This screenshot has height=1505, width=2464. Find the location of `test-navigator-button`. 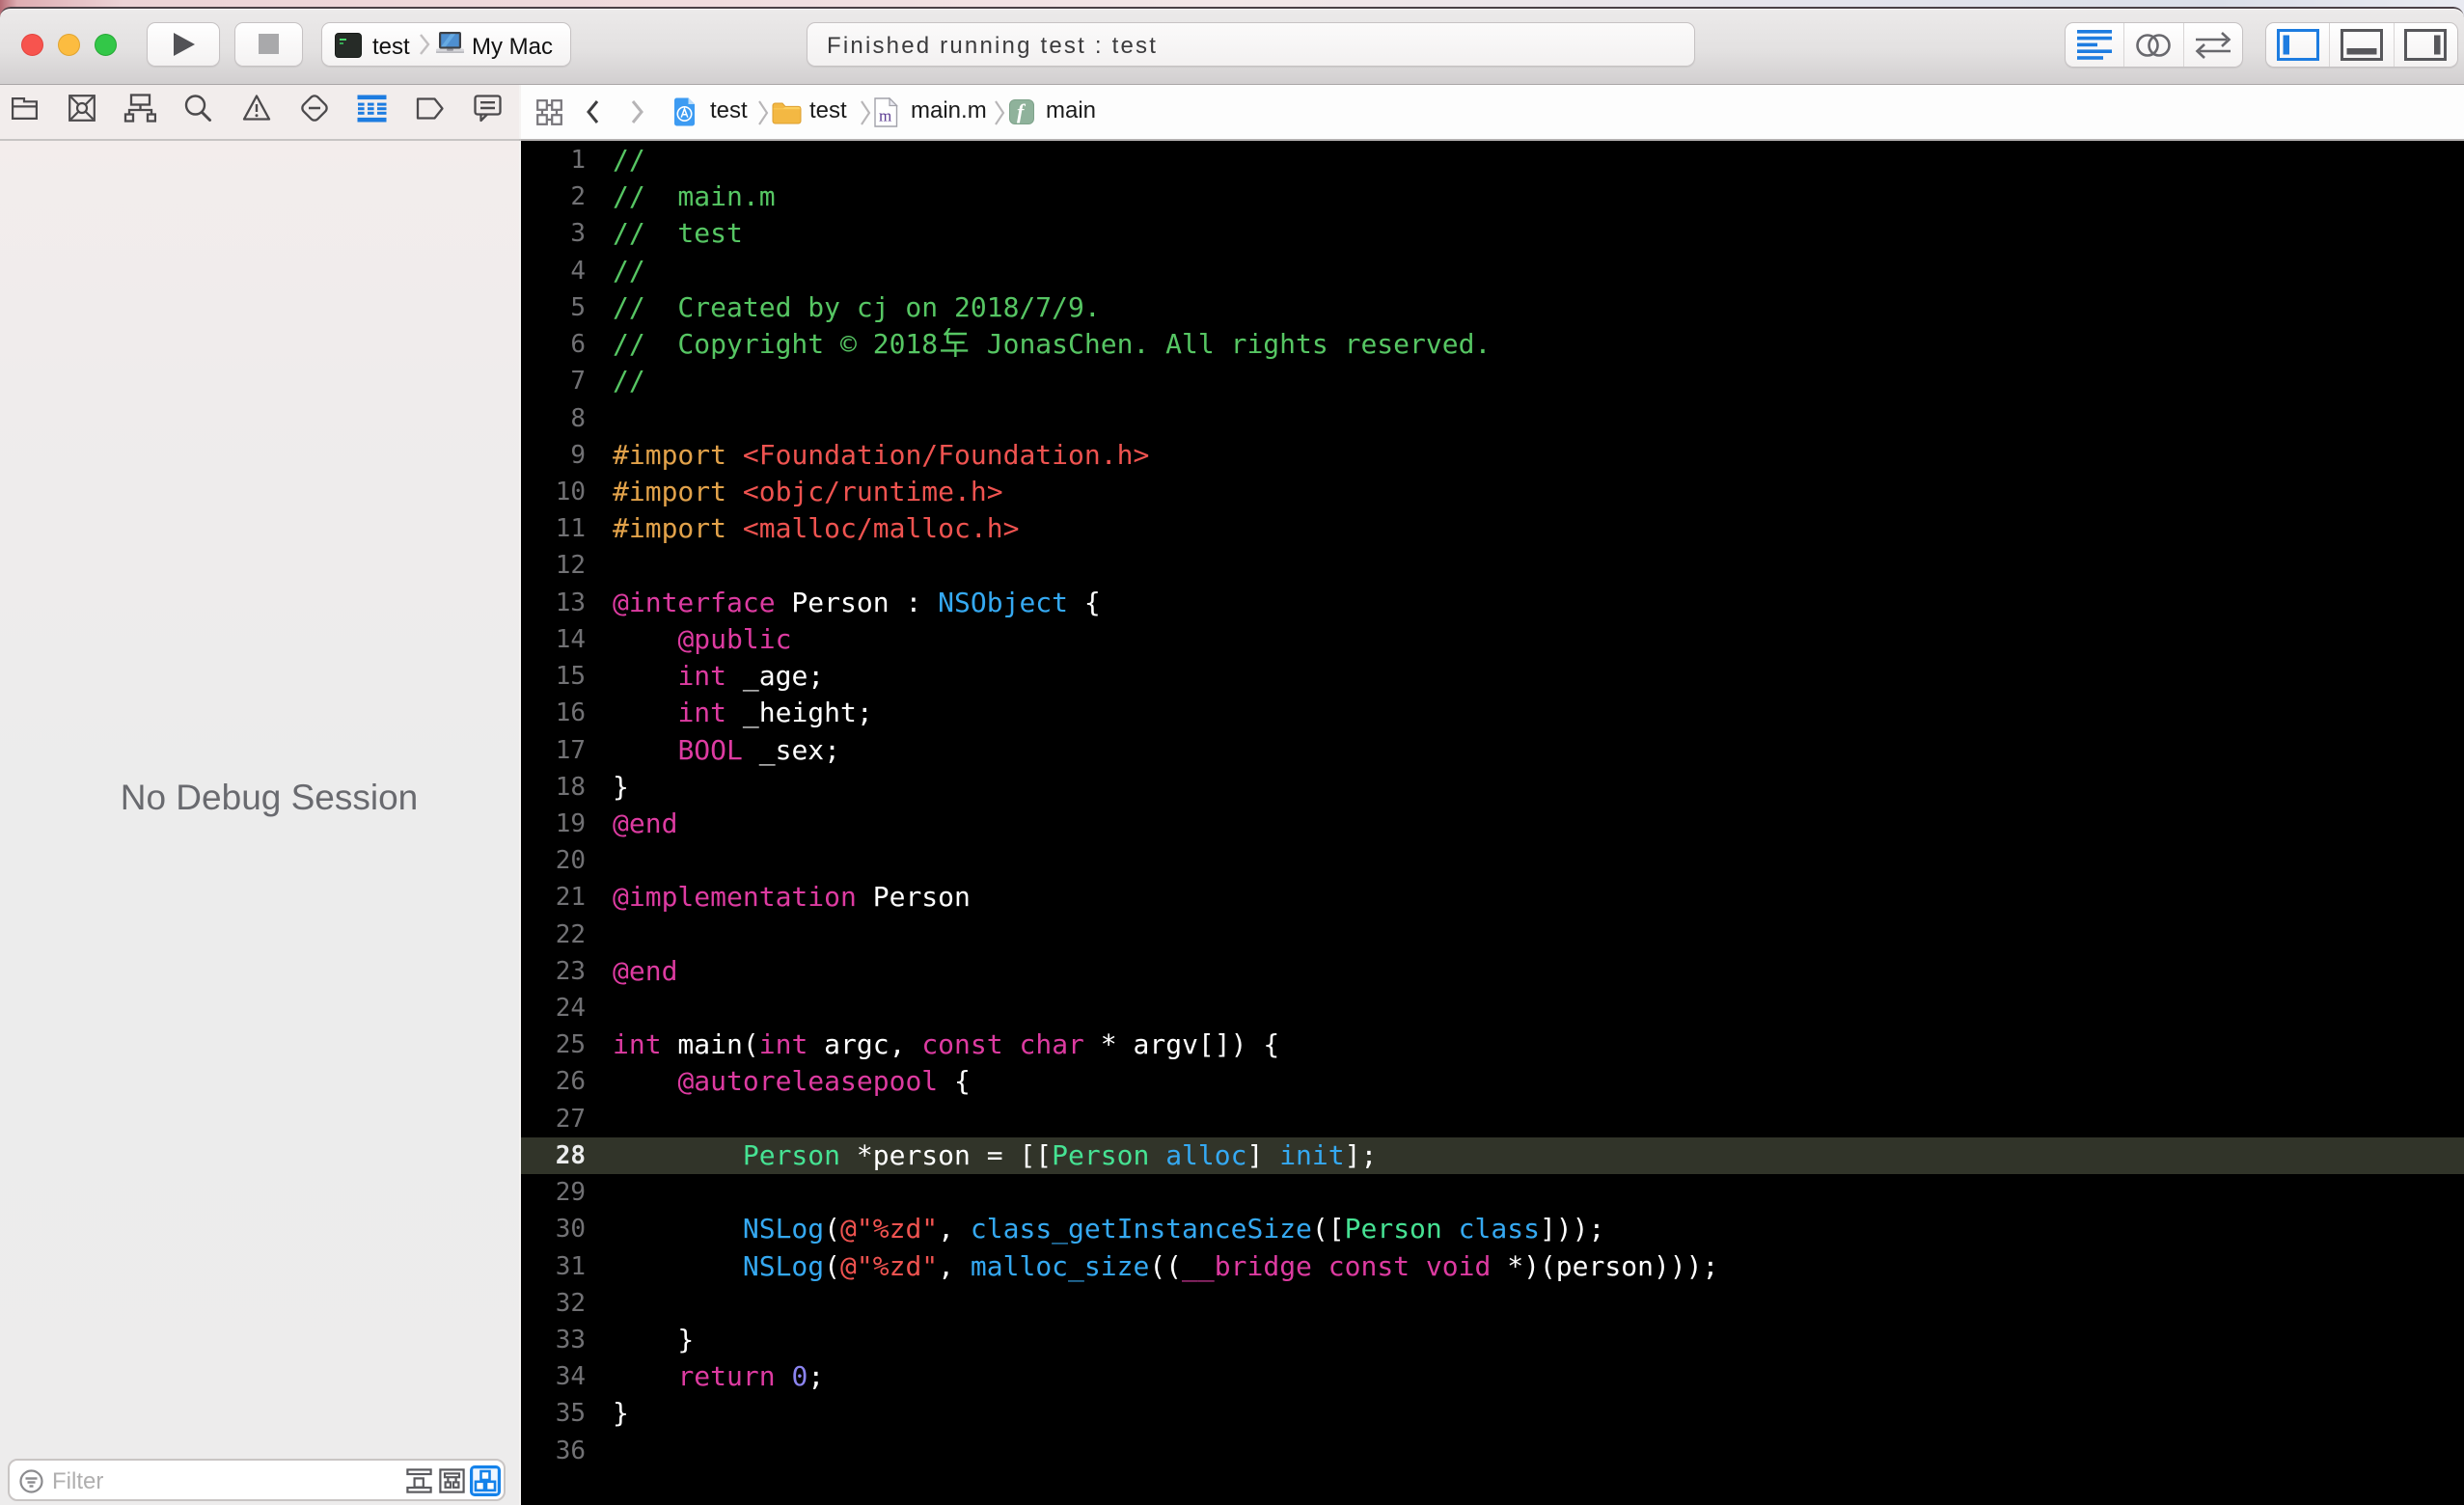

test-navigator-button is located at coordinates (314, 108).